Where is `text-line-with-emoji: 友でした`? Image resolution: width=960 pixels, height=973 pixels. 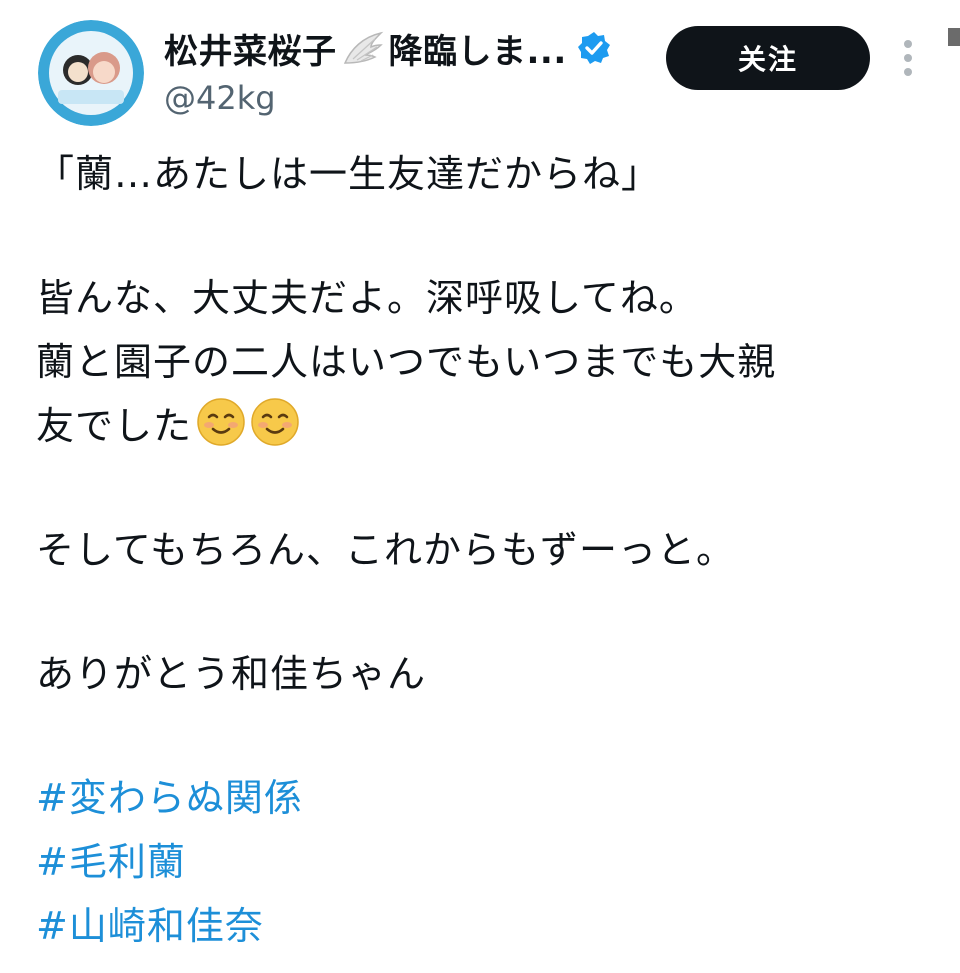 text-line-with-emoji: 友でした is located at coordinates (486, 426).